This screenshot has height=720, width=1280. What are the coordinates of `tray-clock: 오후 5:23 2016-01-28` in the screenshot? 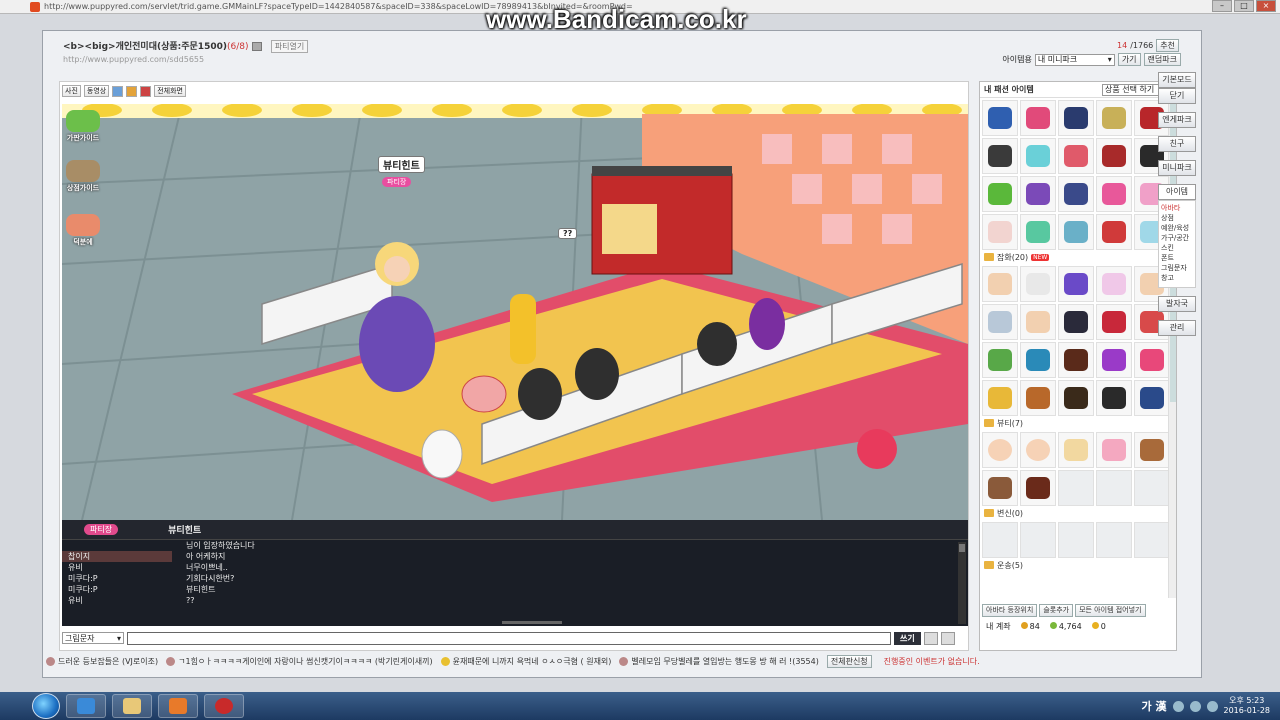 It's located at (1247, 706).